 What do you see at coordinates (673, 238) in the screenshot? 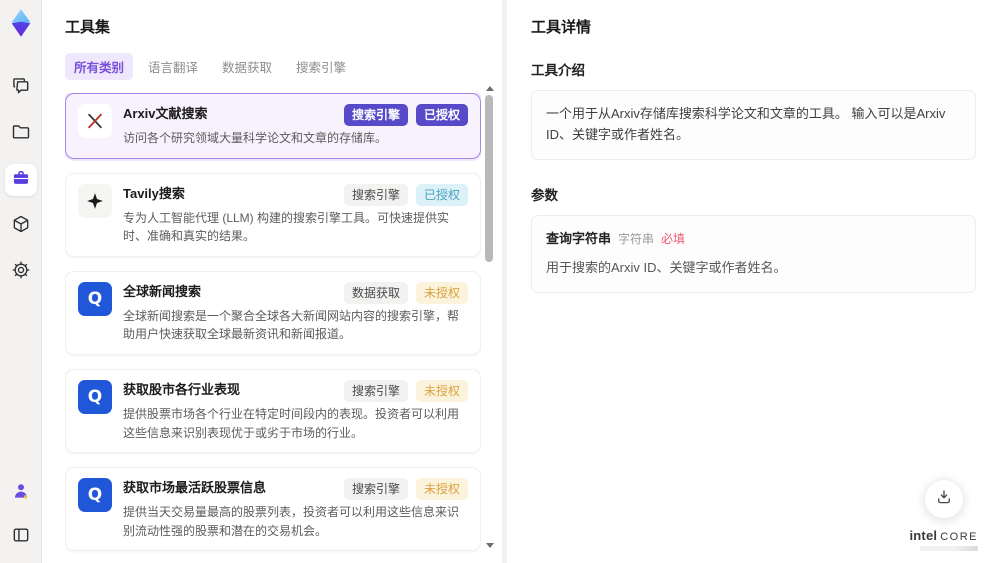
I see `param-required-badge: 必填` at bounding box center [673, 238].